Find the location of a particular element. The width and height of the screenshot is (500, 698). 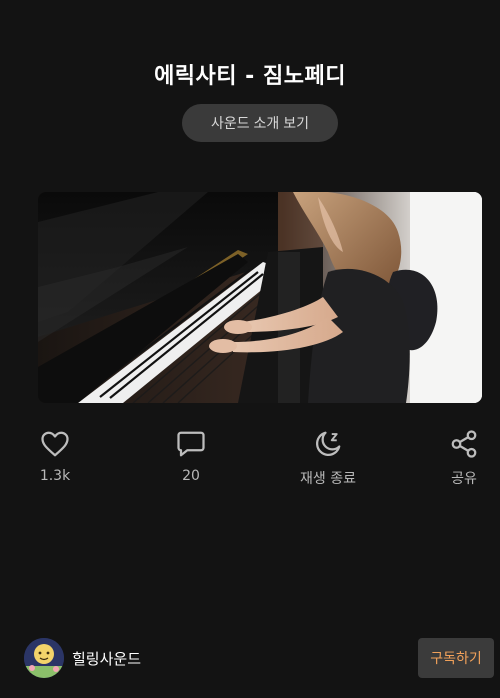

share-icon is located at coordinates (464, 444).